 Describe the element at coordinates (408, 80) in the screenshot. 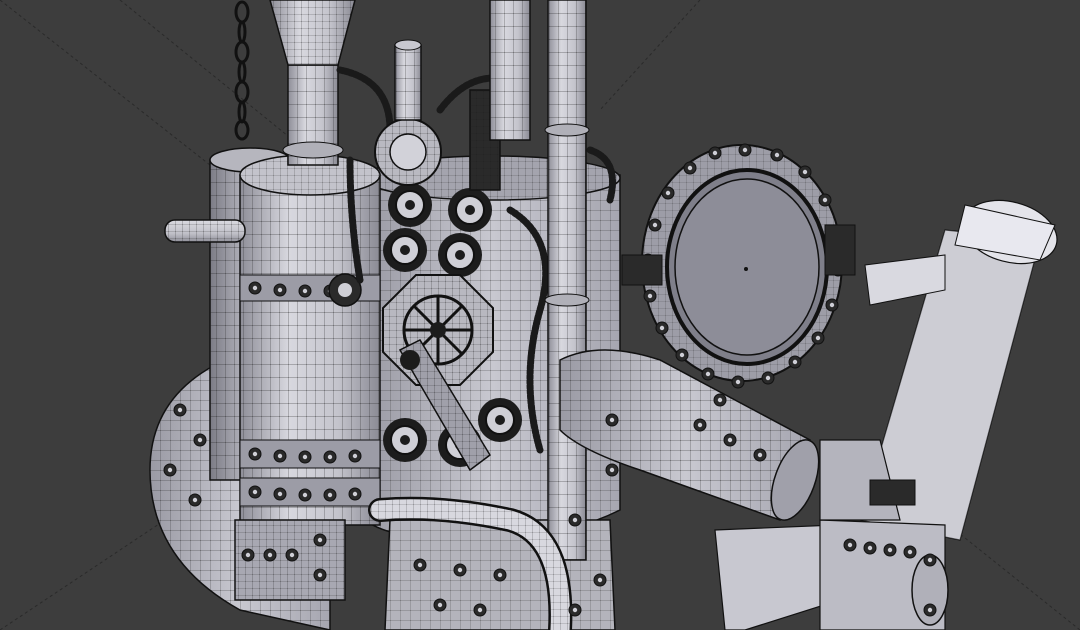

I see `small-chimney` at that location.